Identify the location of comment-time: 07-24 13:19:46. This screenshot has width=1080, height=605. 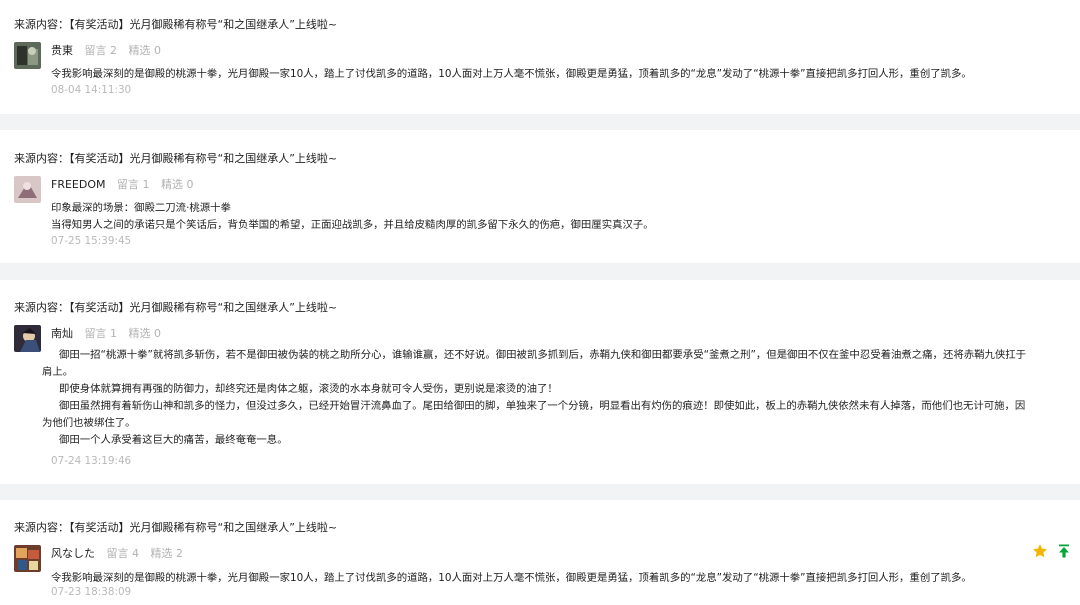
(91, 461).